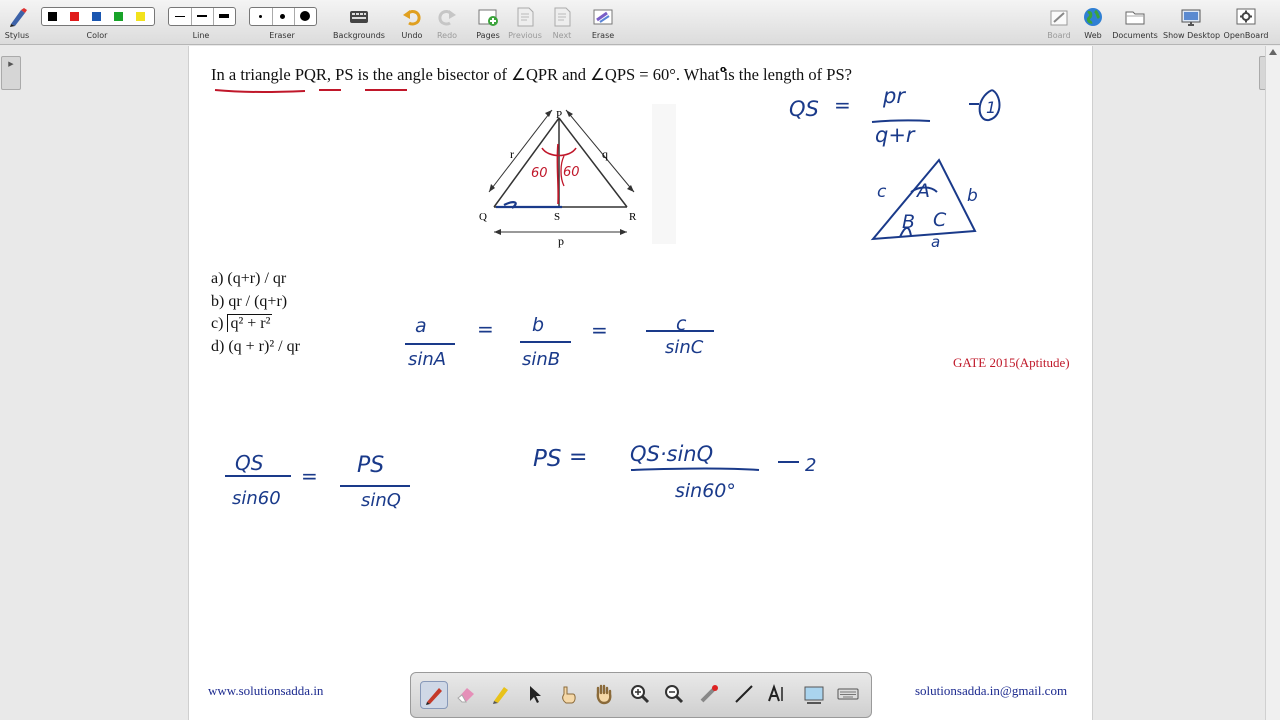 The width and height of the screenshot is (1280, 720). I want to click on expand-right-icon: ▶, so click(11, 64).